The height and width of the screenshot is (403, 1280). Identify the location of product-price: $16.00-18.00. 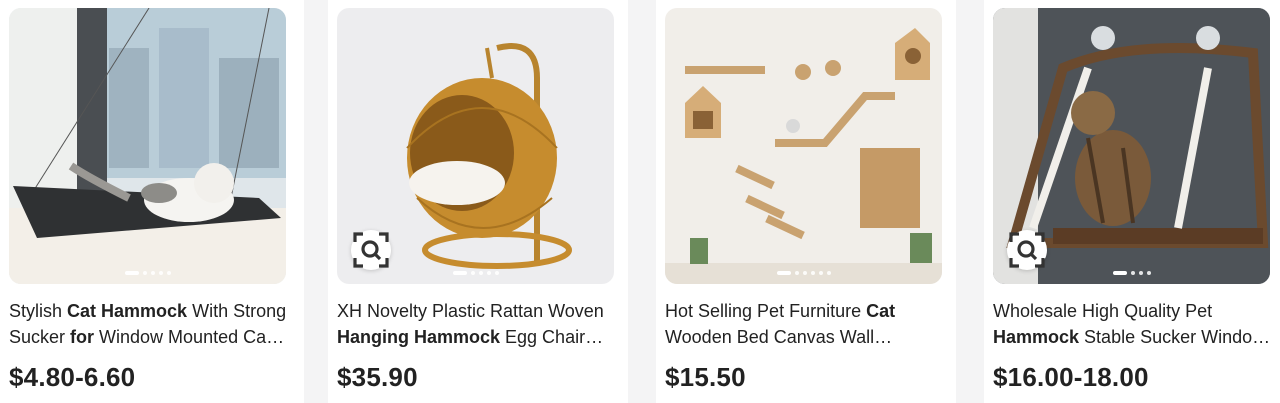
(1071, 377).